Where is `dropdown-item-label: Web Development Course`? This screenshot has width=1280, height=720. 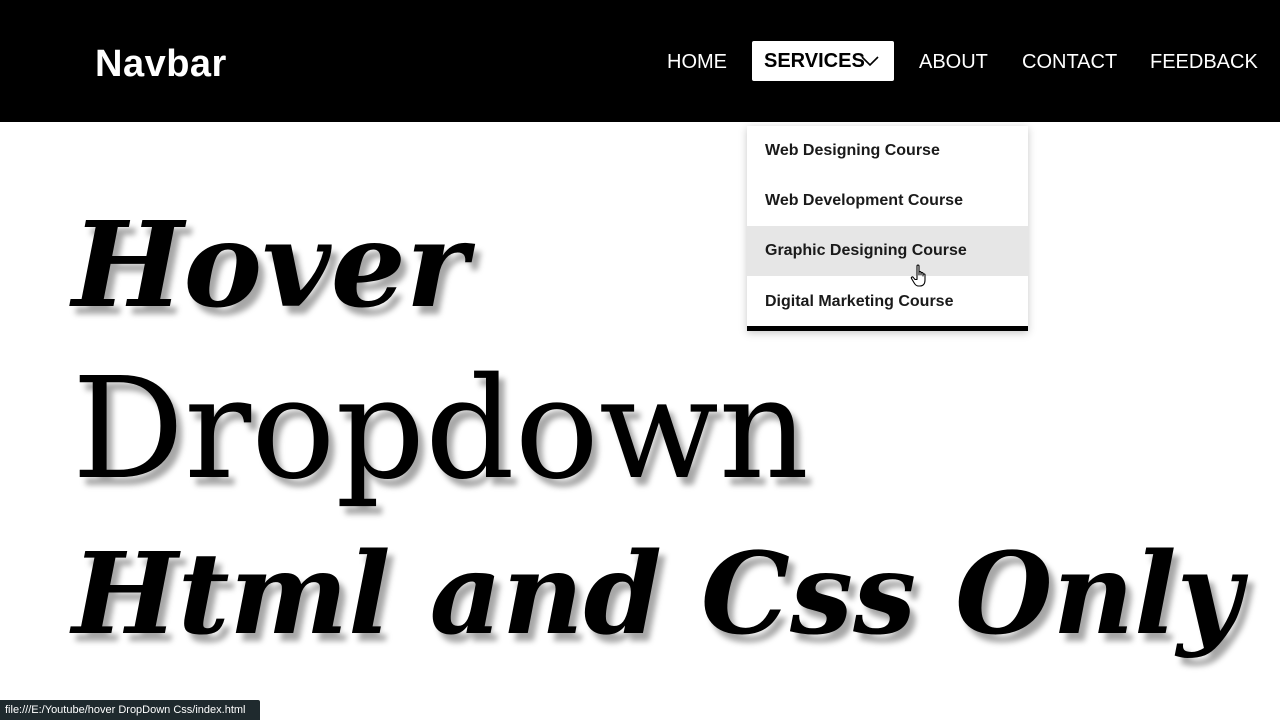 dropdown-item-label: Web Development Course is located at coordinates (864, 200).